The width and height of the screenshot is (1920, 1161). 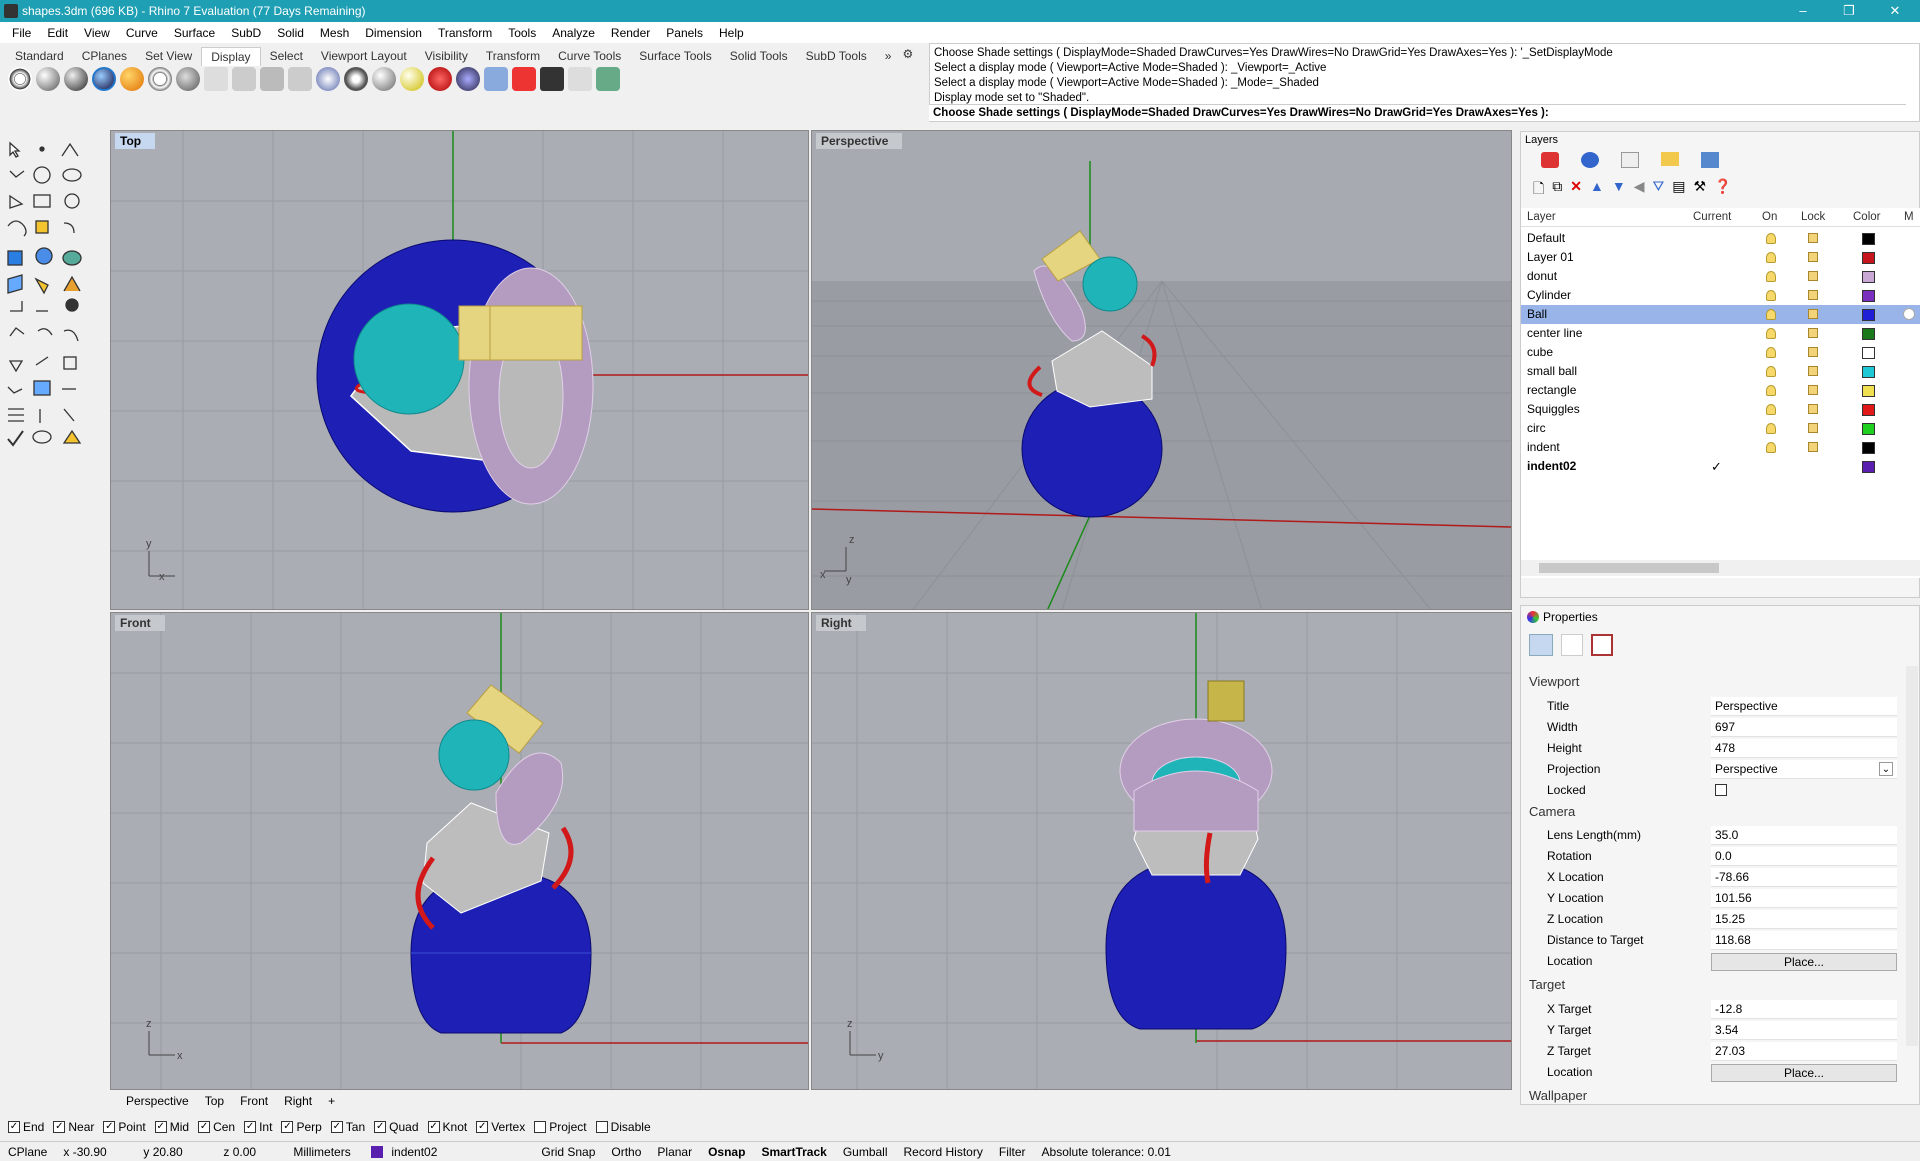 I want to click on tab-display: Display, so click(x=231, y=56).